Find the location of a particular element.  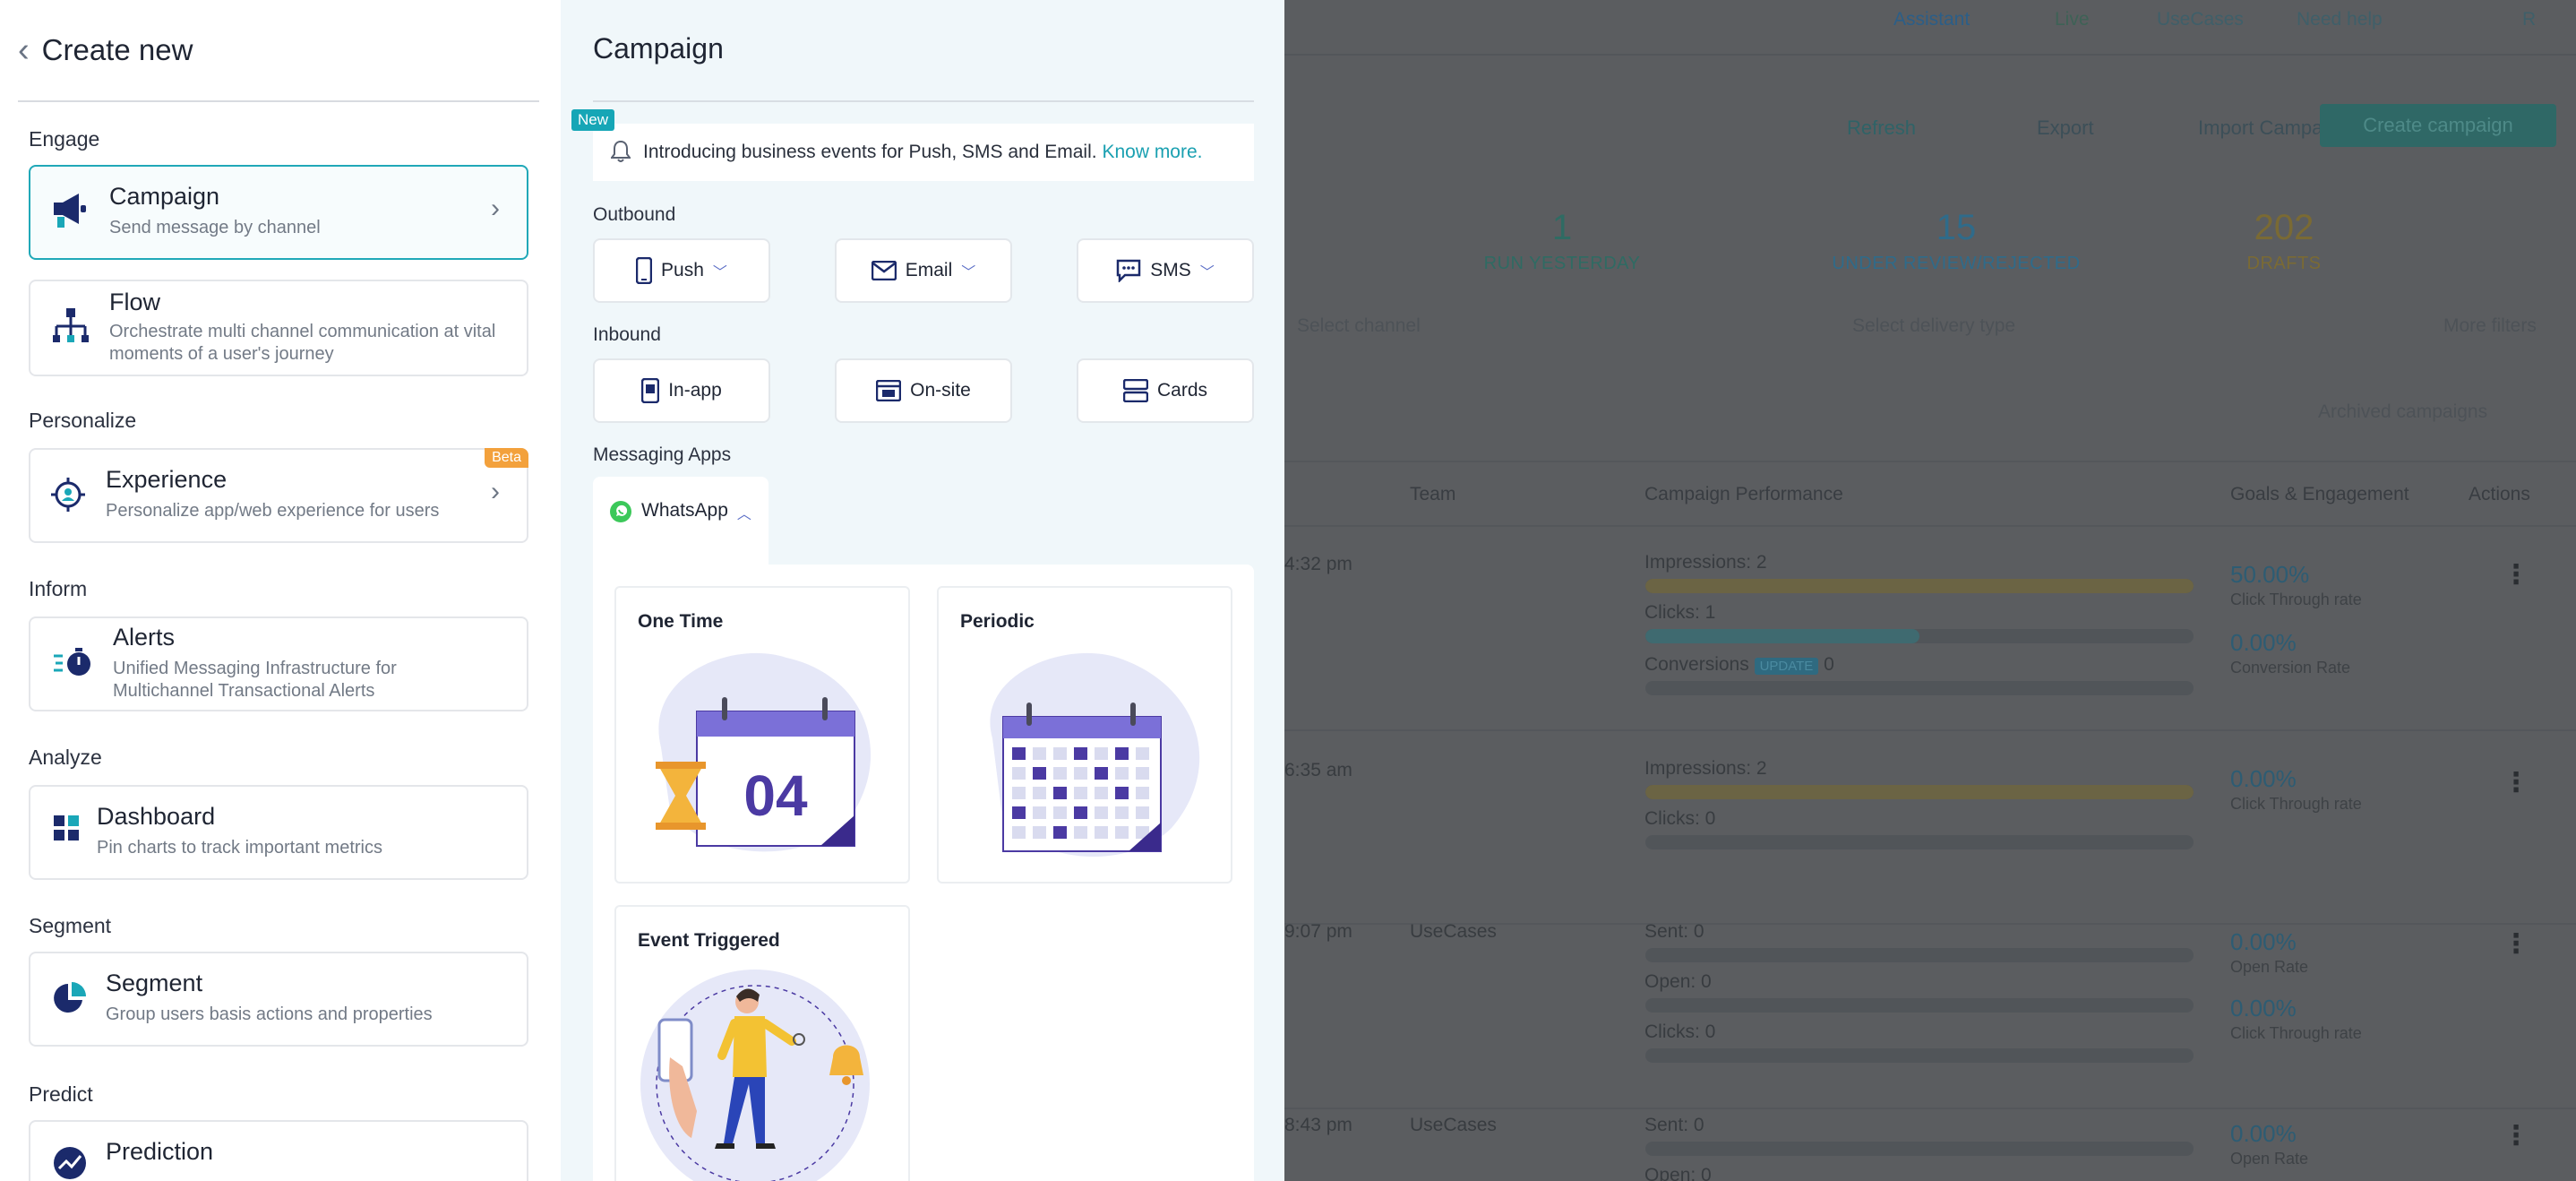

section-predict: Predict is located at coordinates (61, 1094).